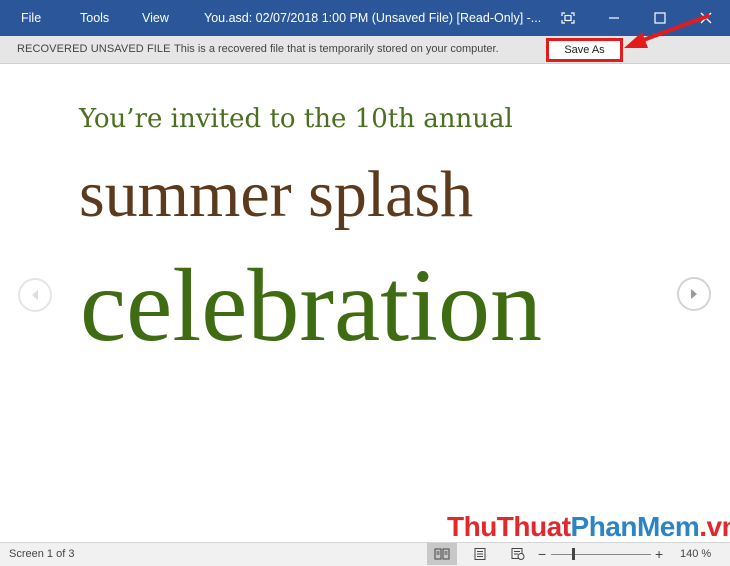 Image resolution: width=730 pixels, height=566 pixels. I want to click on web-layout-icon, so click(518, 554).